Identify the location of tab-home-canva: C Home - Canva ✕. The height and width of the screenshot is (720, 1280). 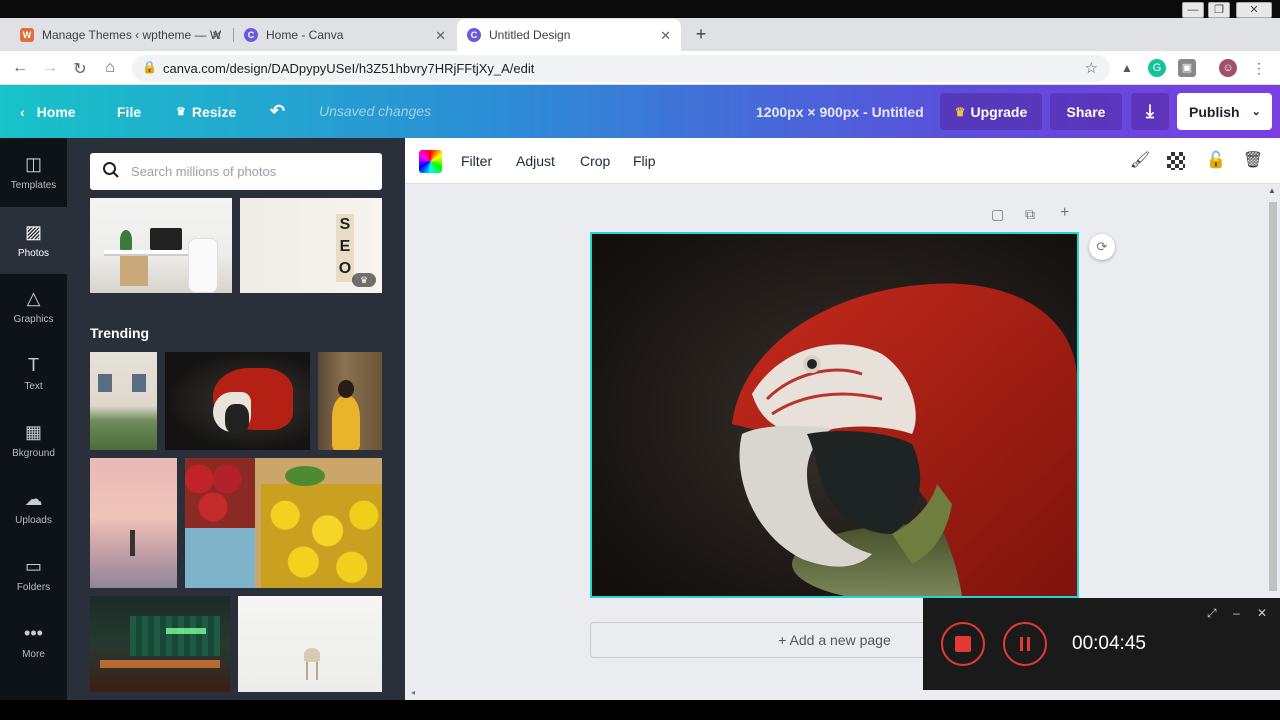
(345, 35).